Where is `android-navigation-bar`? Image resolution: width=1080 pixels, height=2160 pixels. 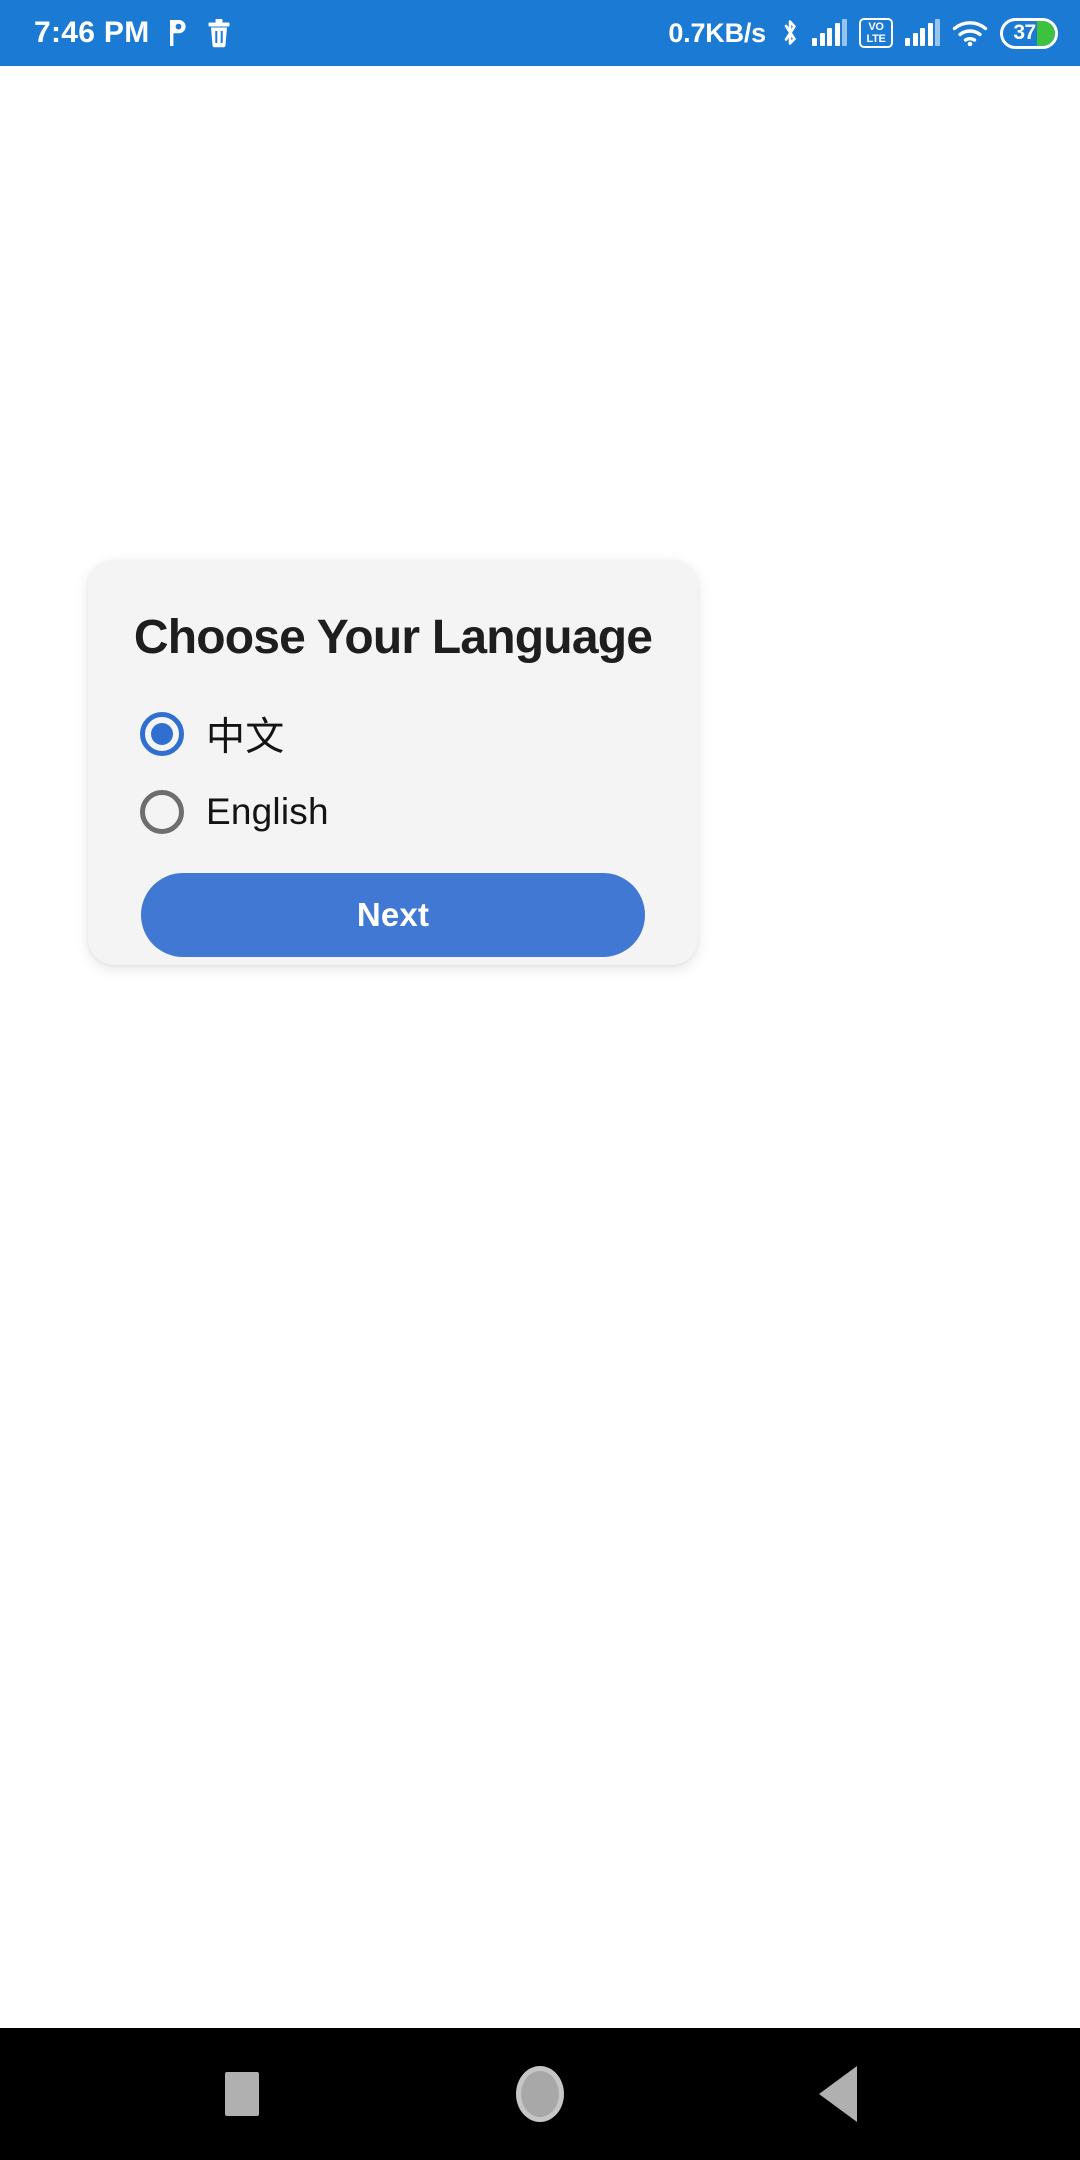 android-navigation-bar is located at coordinates (540, 2094).